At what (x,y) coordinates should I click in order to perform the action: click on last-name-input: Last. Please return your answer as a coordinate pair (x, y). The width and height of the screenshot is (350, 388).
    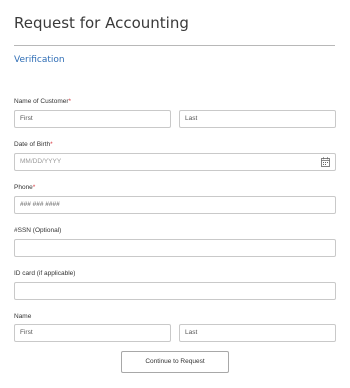
    Looking at the image, I should click on (257, 333).